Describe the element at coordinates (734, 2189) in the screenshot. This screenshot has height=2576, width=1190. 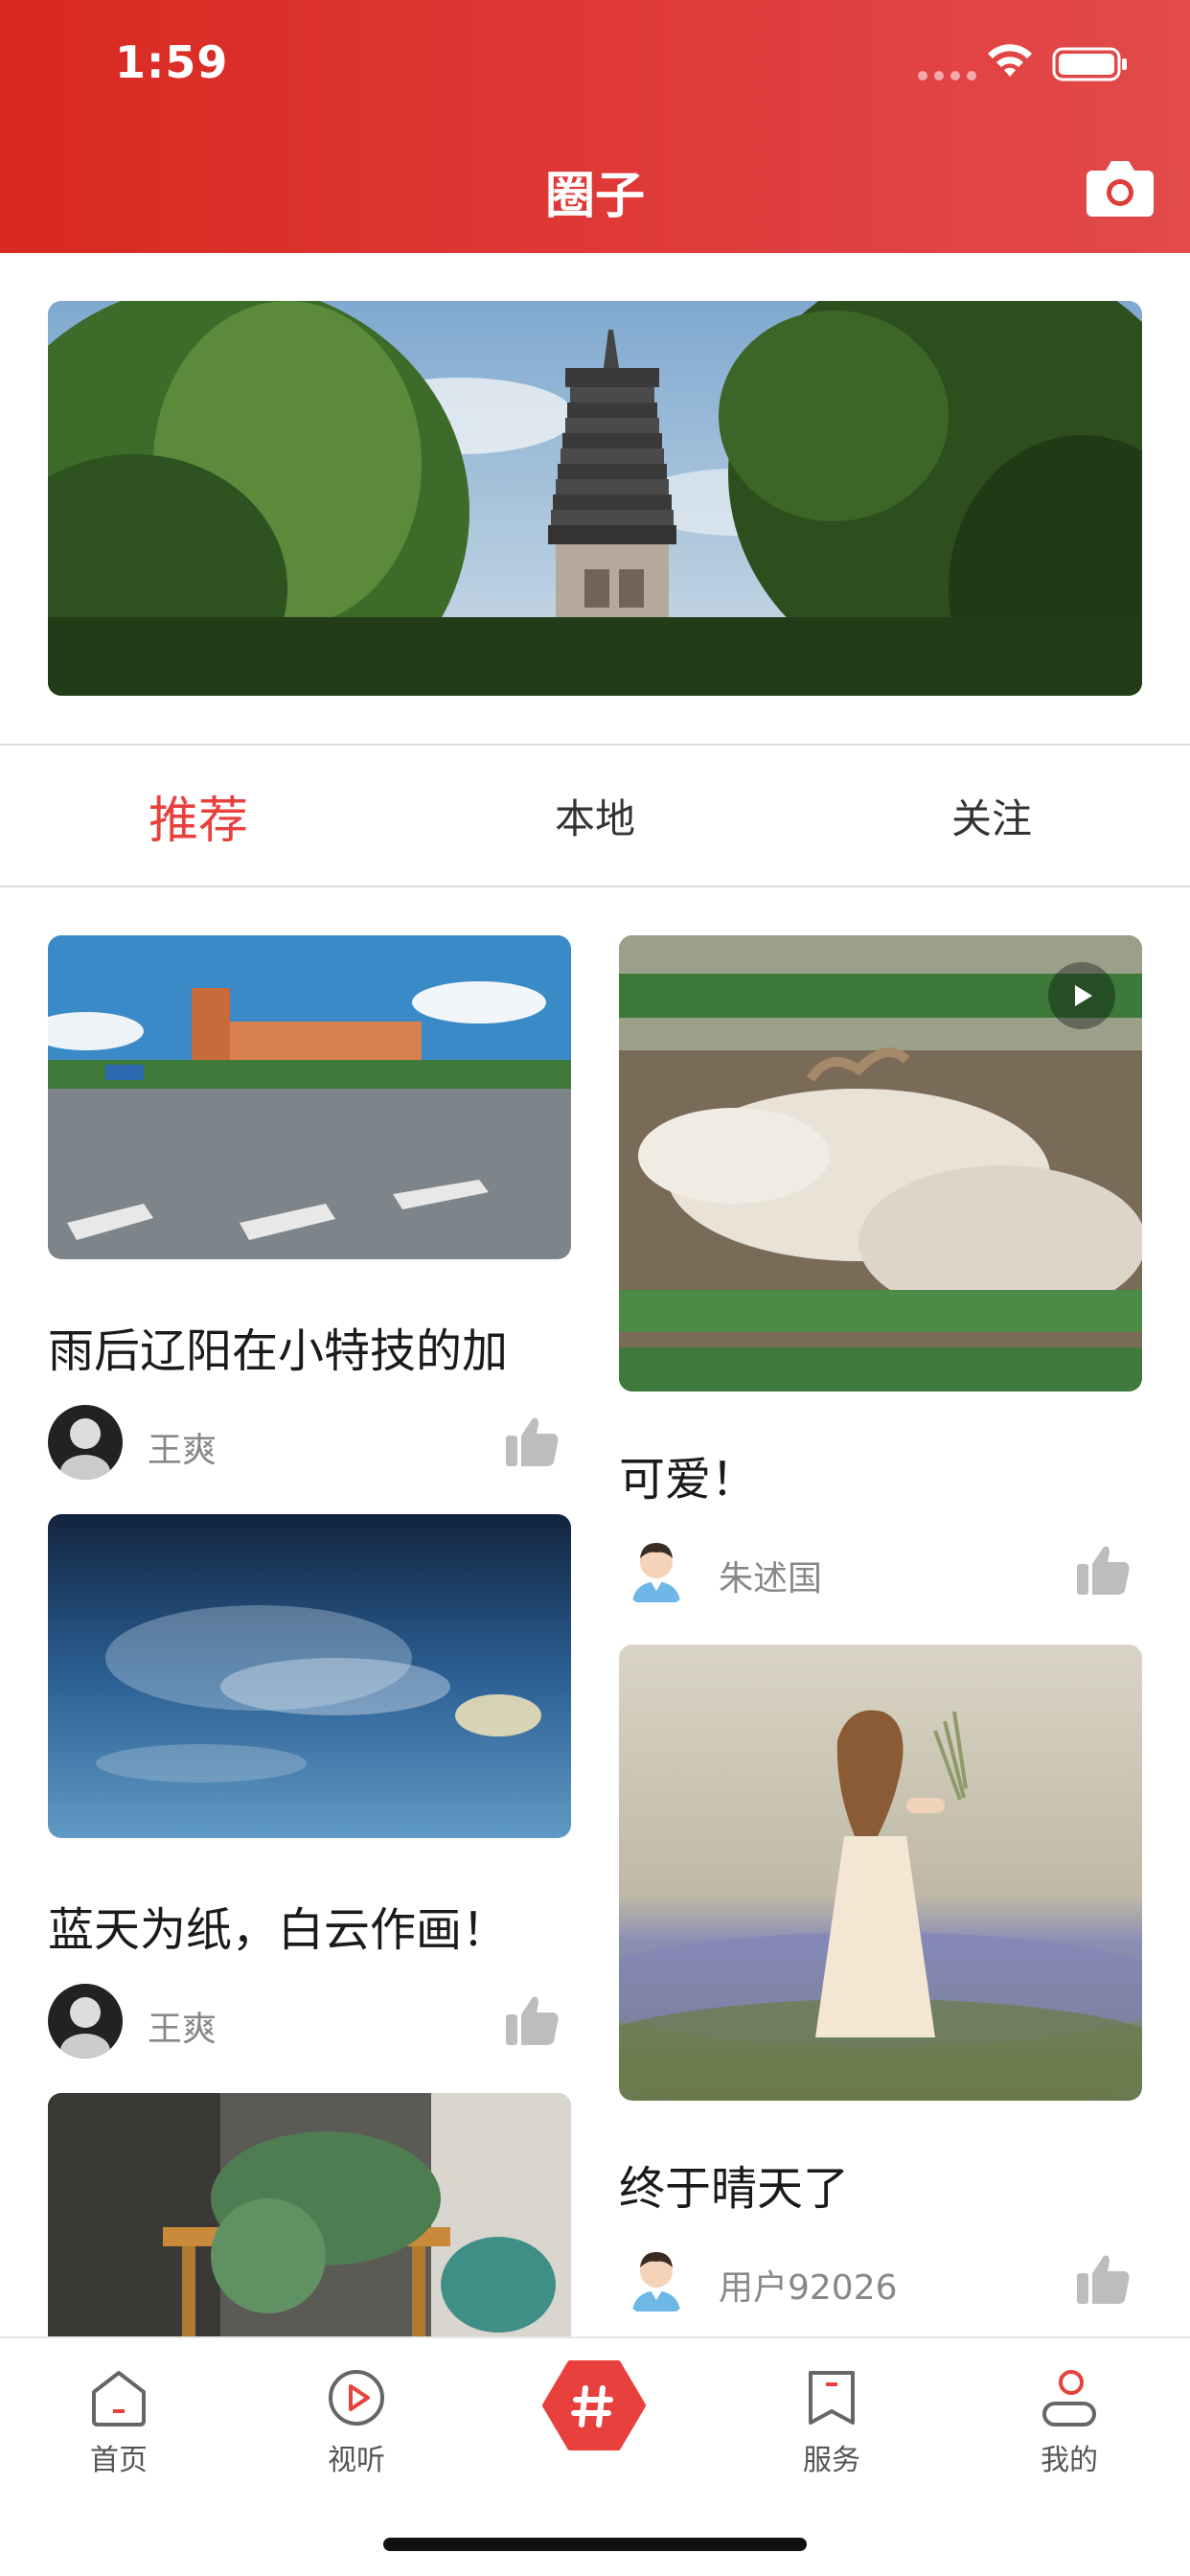
I see `post-title: 终于晴天了` at that location.